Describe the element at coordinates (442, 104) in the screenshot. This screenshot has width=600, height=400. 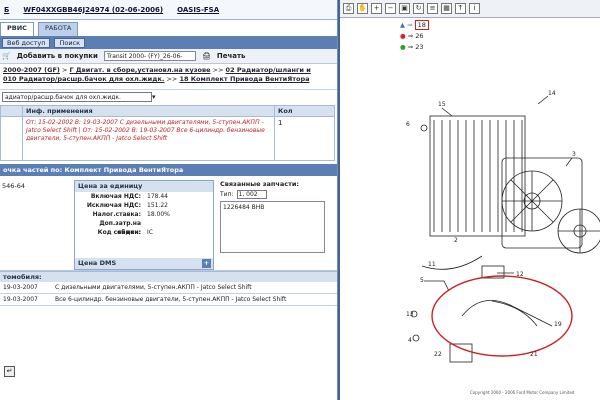
I see `diagram-label: 15` at that location.